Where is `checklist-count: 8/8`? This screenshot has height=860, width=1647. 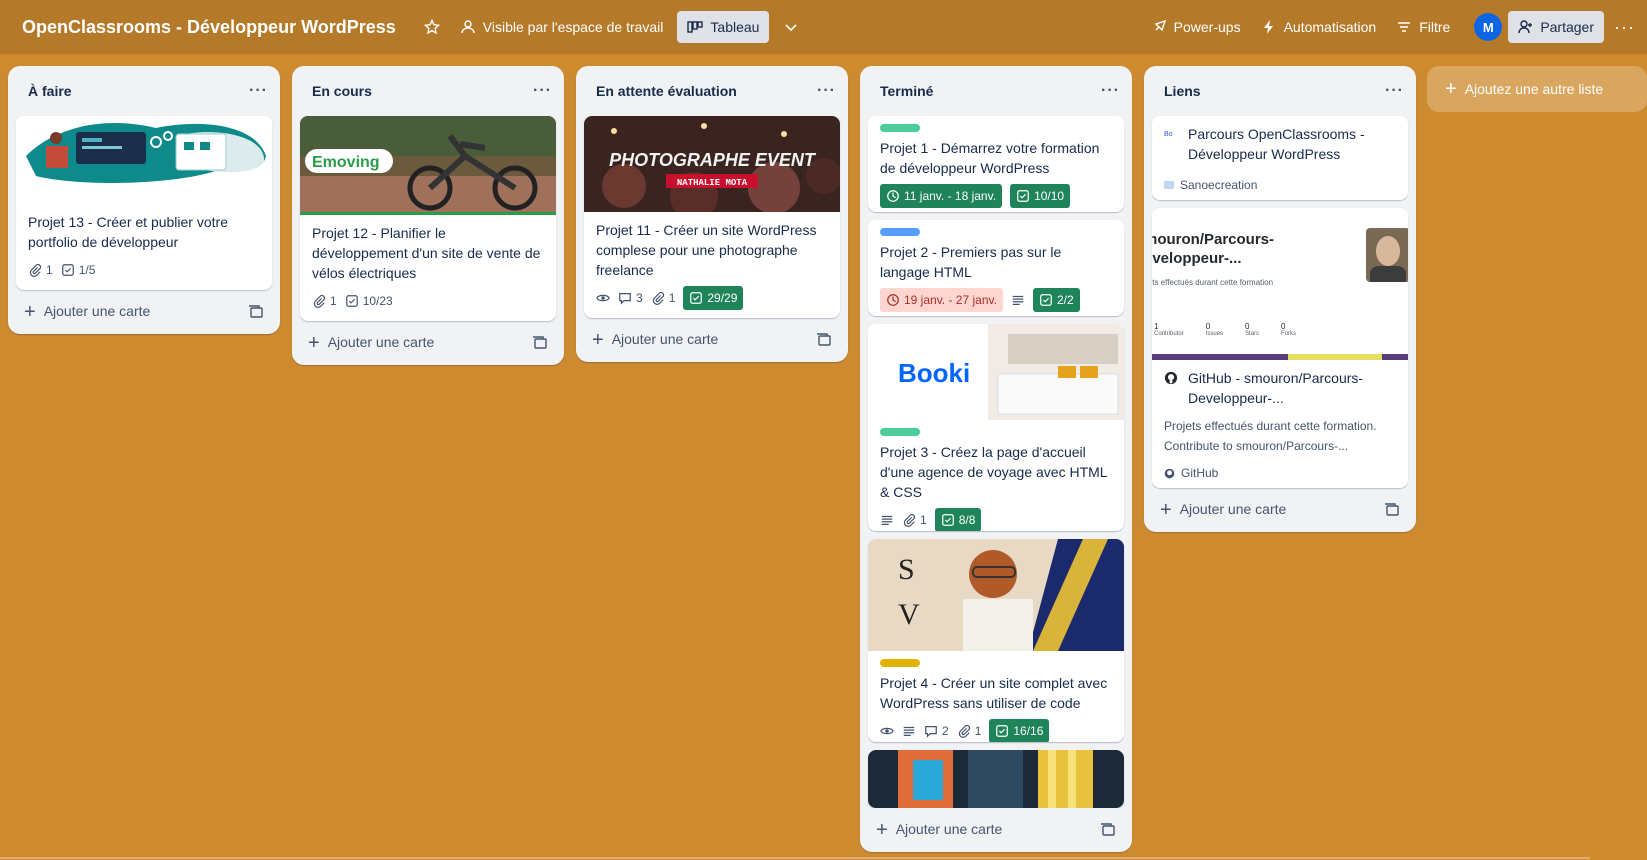
checklist-count: 8/8 is located at coordinates (967, 519).